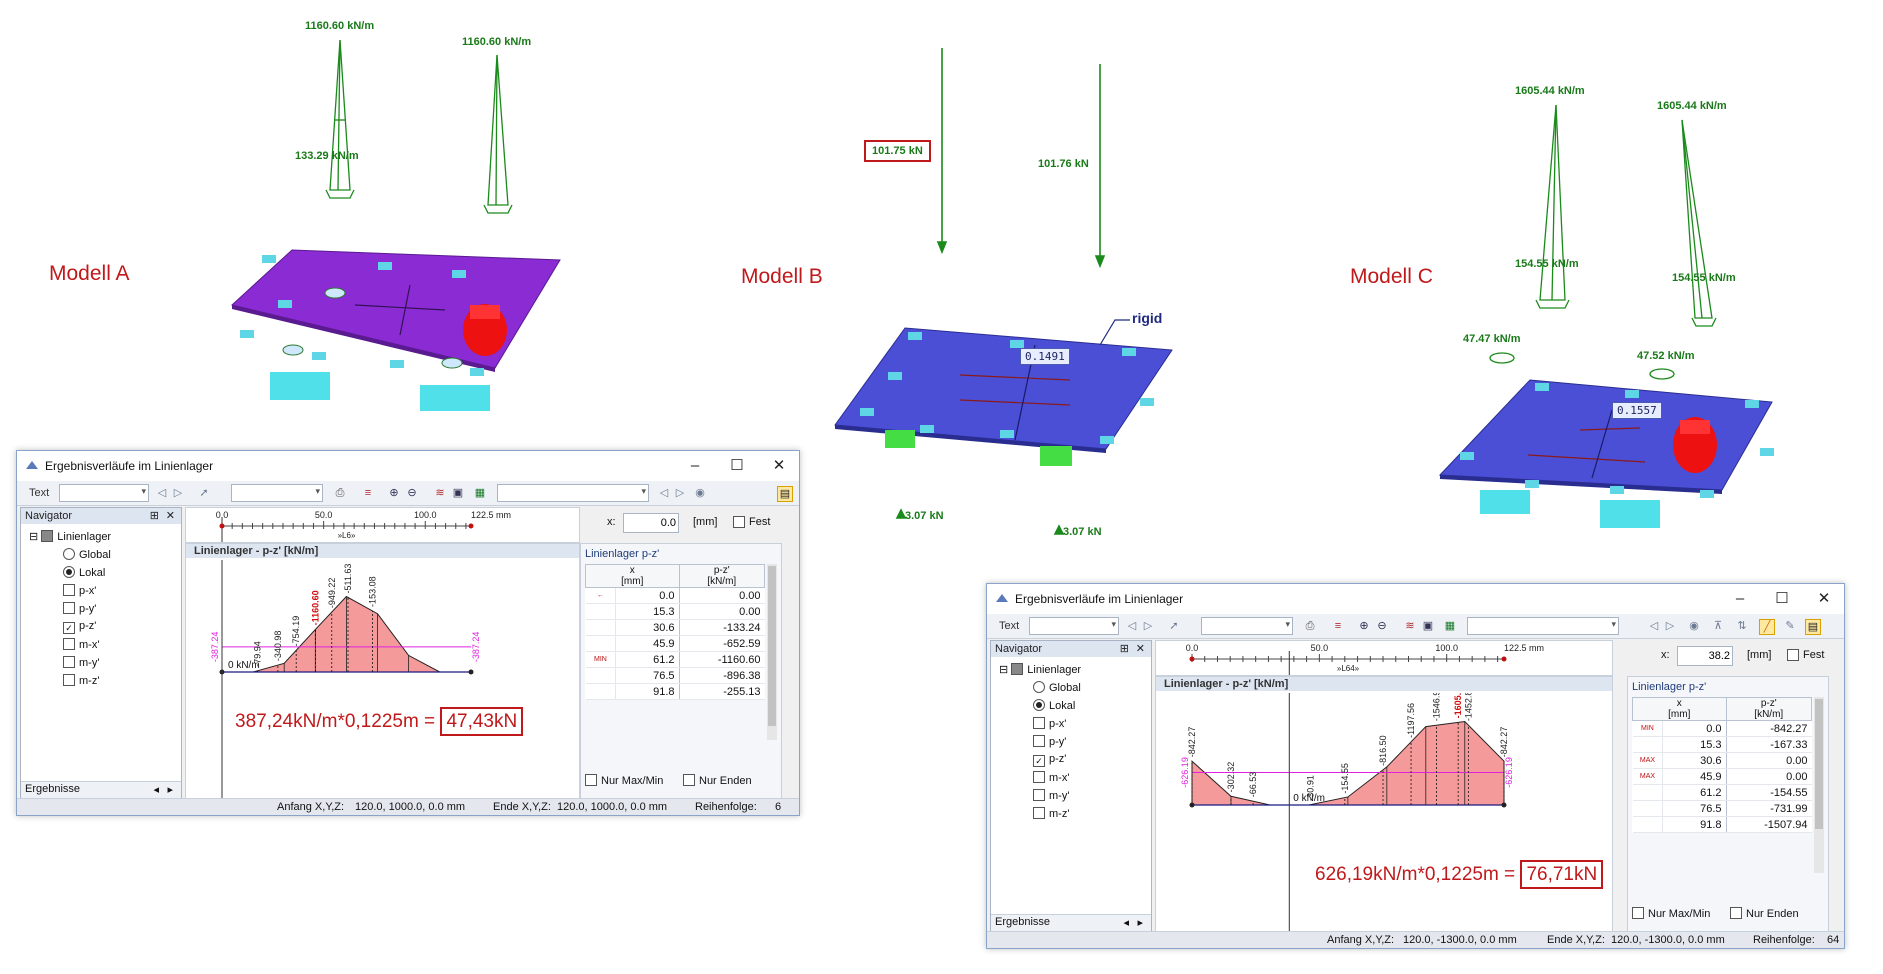  I want to click on position-ruler: 0.0 50.0 100.0 122.5 mm »L6», so click(382, 525).